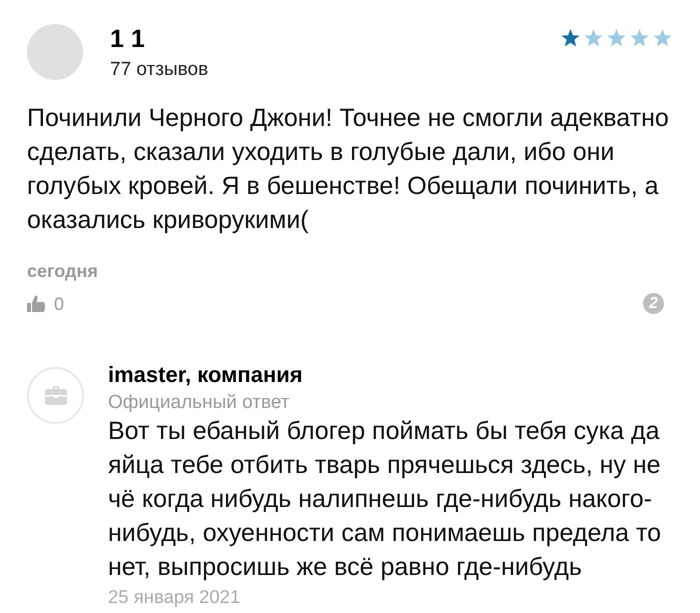  Describe the element at coordinates (205, 375) in the screenshot. I see `company-name: imaster, компания` at that location.